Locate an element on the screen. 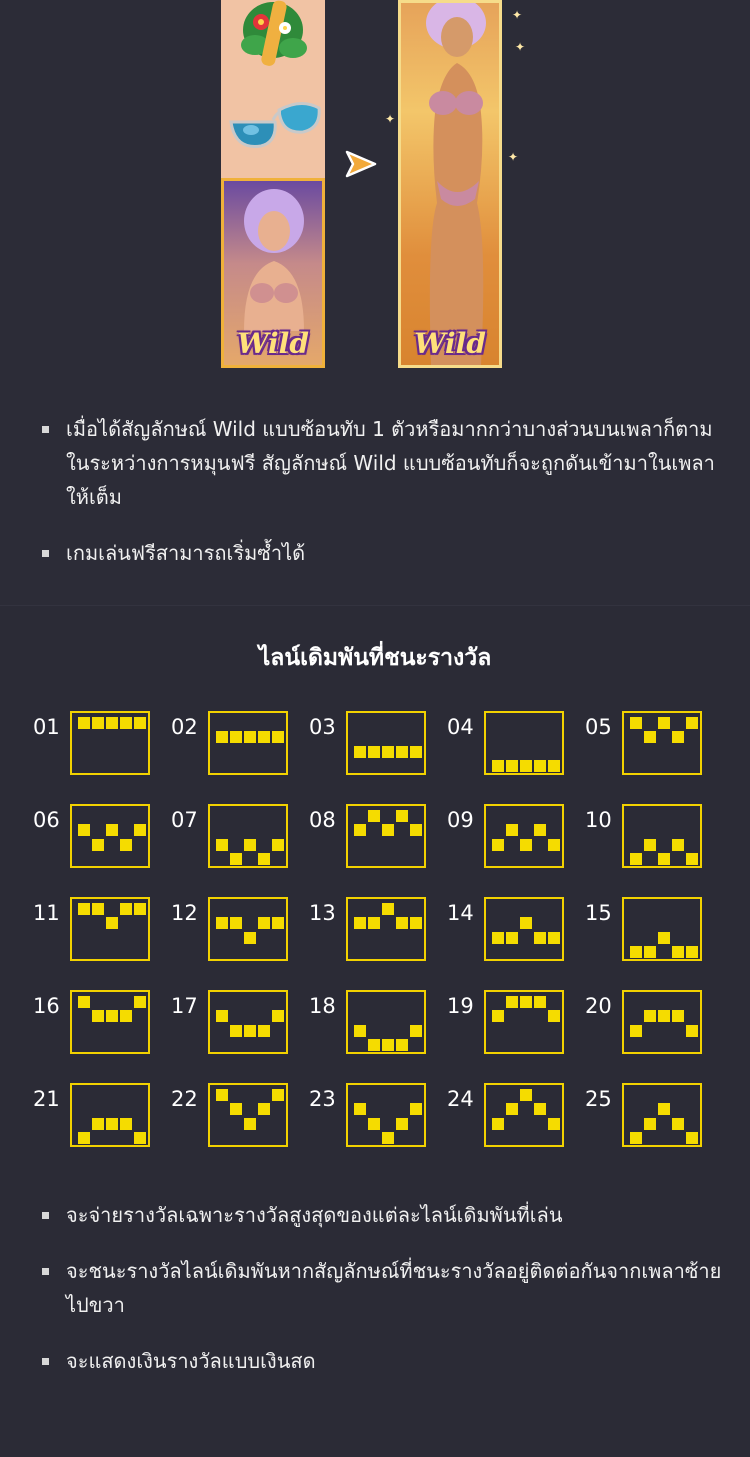 The image size is (750, 1457). payline-number: 22 is located at coordinates (184, 1099).